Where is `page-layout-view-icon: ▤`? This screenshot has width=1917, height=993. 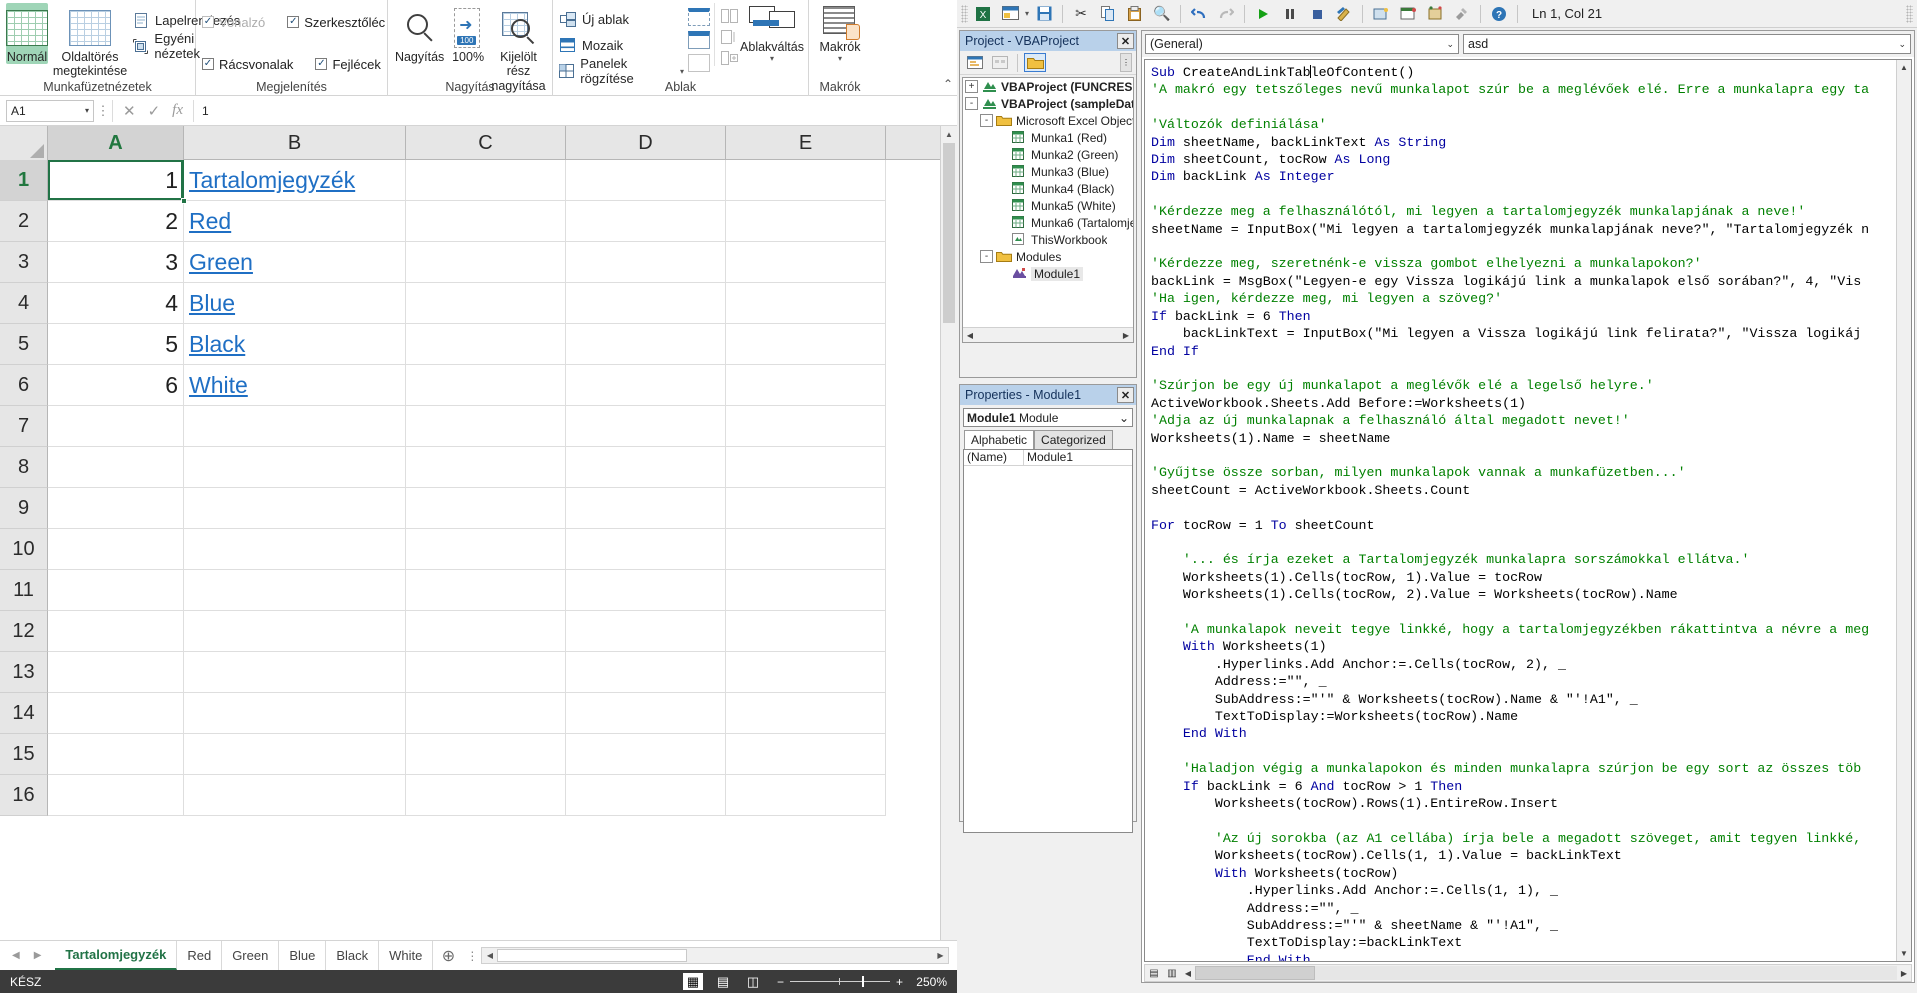 page-layout-view-icon: ▤ is located at coordinates (723, 981).